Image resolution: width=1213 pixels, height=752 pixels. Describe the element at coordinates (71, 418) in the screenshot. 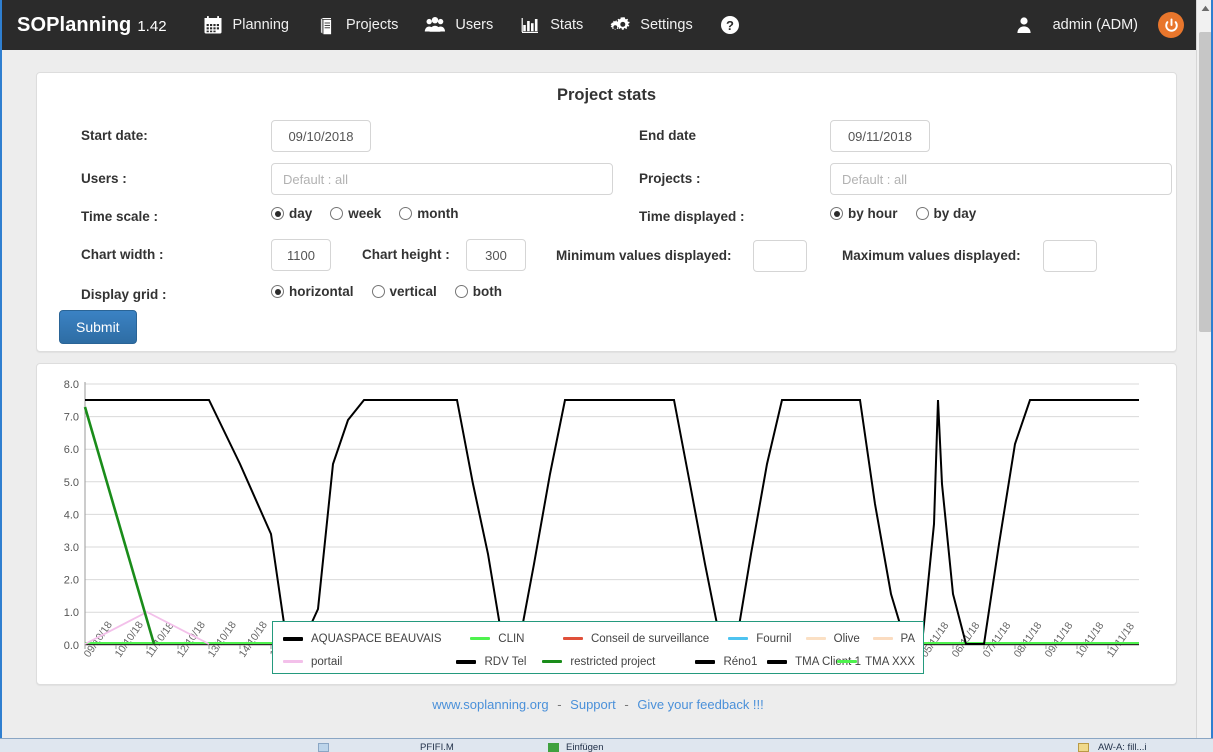

I see `svg-text: 7.0` at that location.